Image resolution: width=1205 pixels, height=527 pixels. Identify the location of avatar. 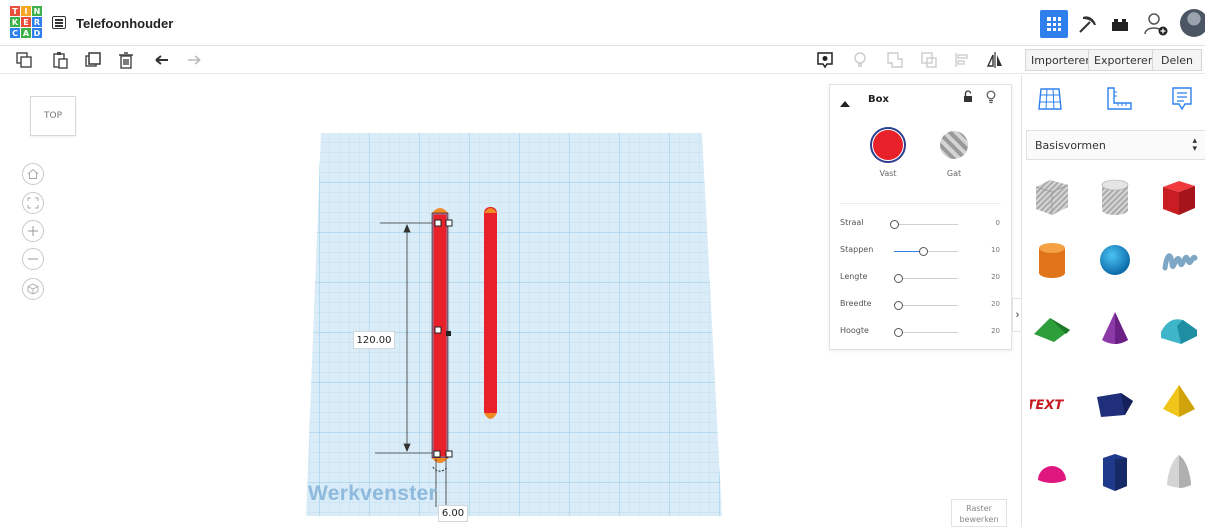
(1192, 23).